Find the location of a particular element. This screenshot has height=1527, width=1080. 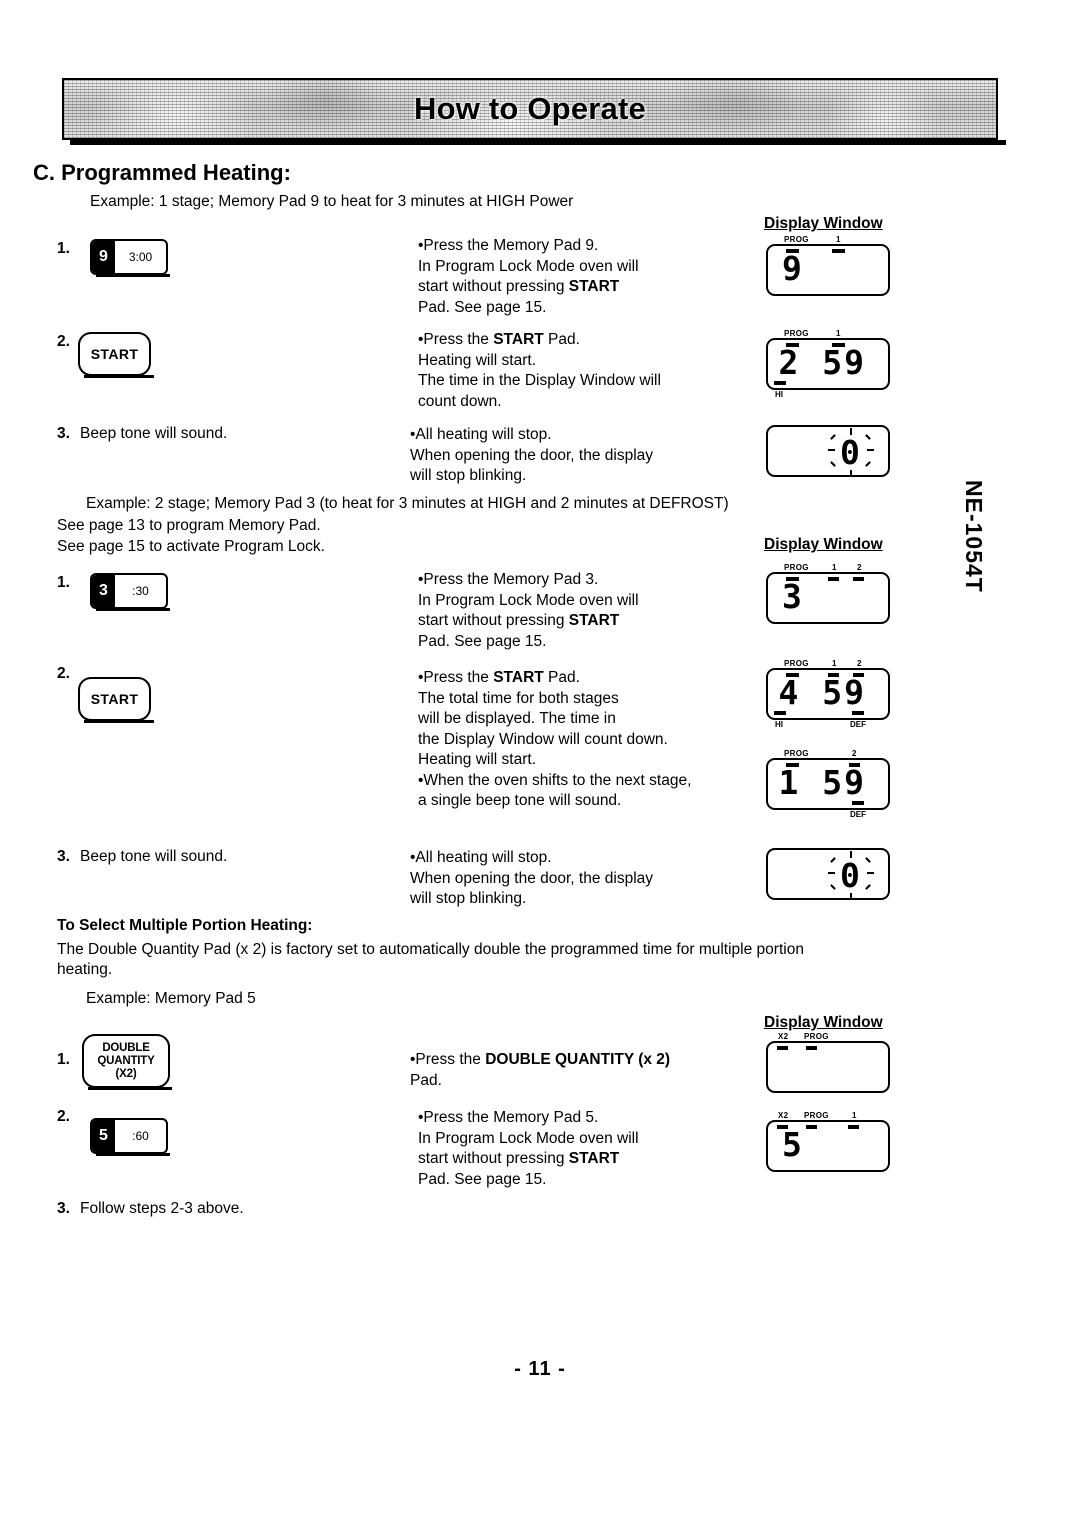

indicator-bar-prog is located at coordinates (811, 1048).